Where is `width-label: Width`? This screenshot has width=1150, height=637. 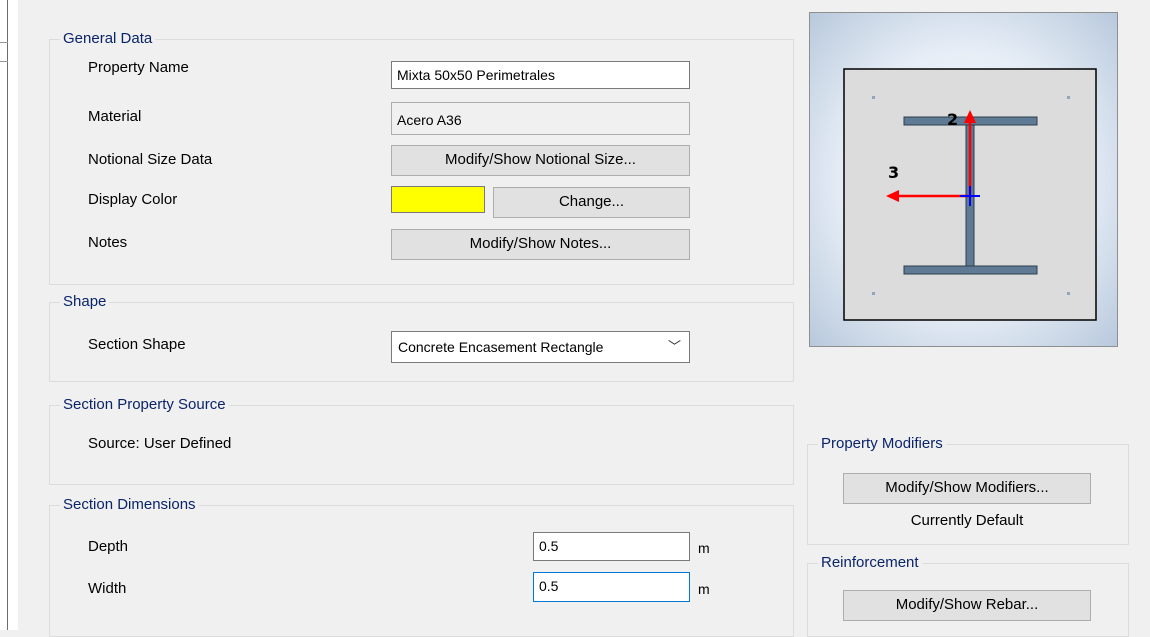 width-label: Width is located at coordinates (107, 588).